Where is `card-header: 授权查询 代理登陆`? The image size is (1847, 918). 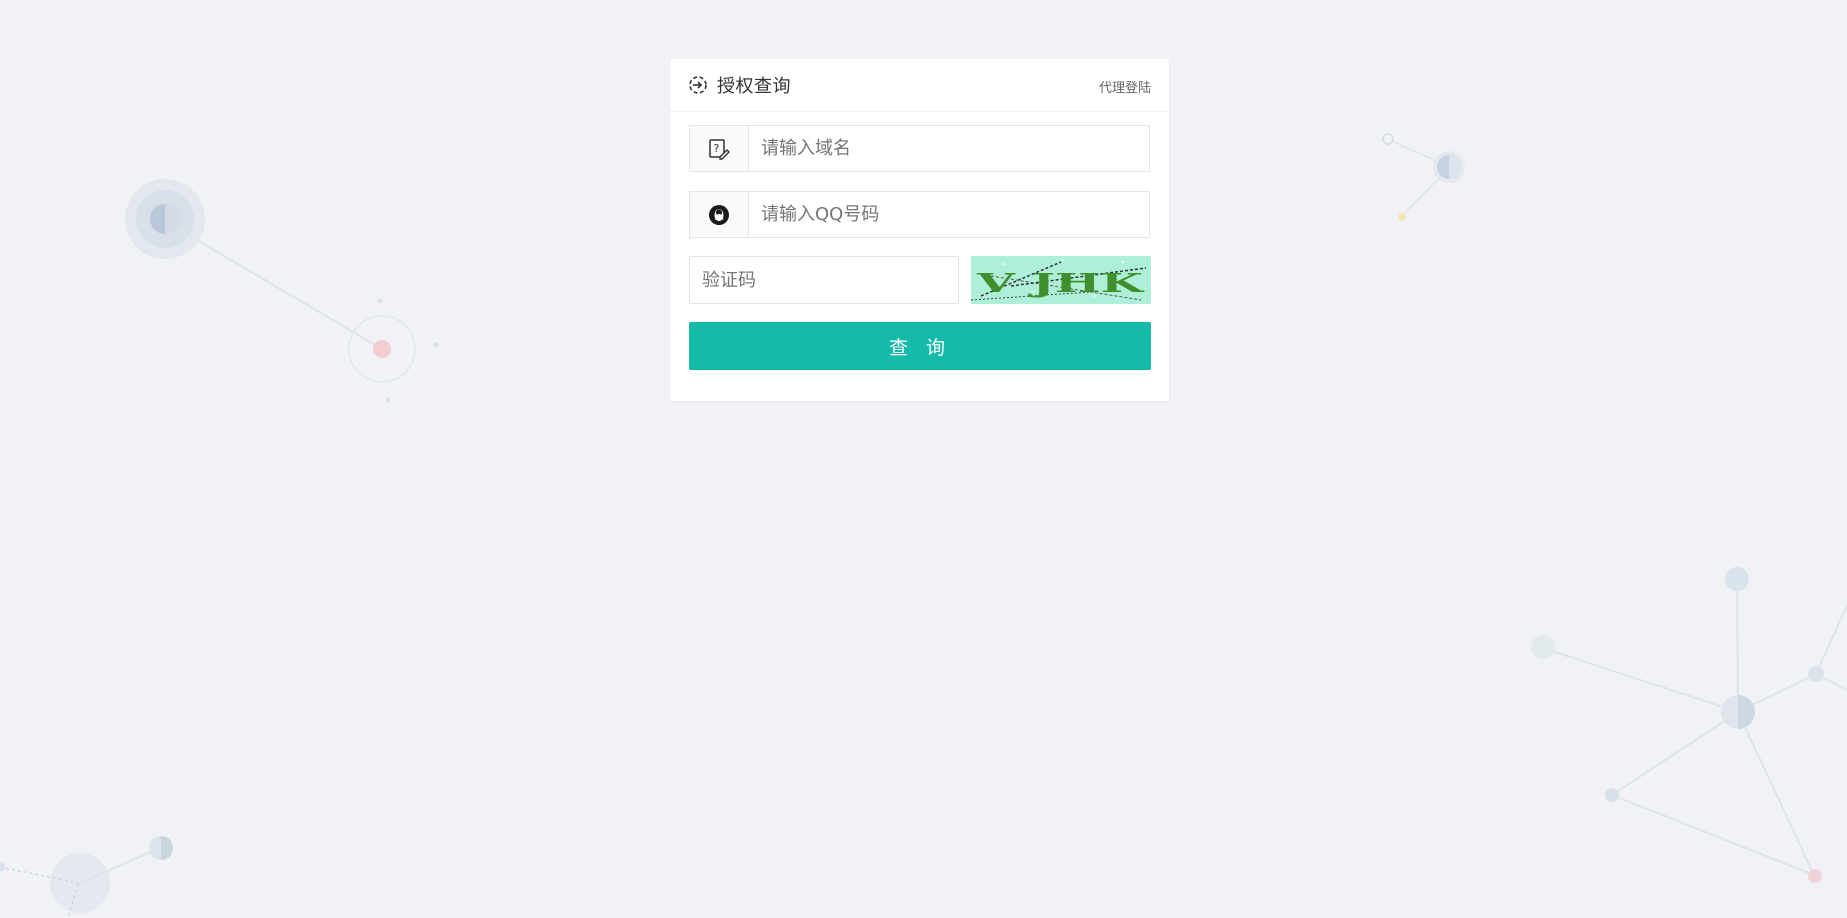
card-header: 授权查询 代理登陆 is located at coordinates (919, 85).